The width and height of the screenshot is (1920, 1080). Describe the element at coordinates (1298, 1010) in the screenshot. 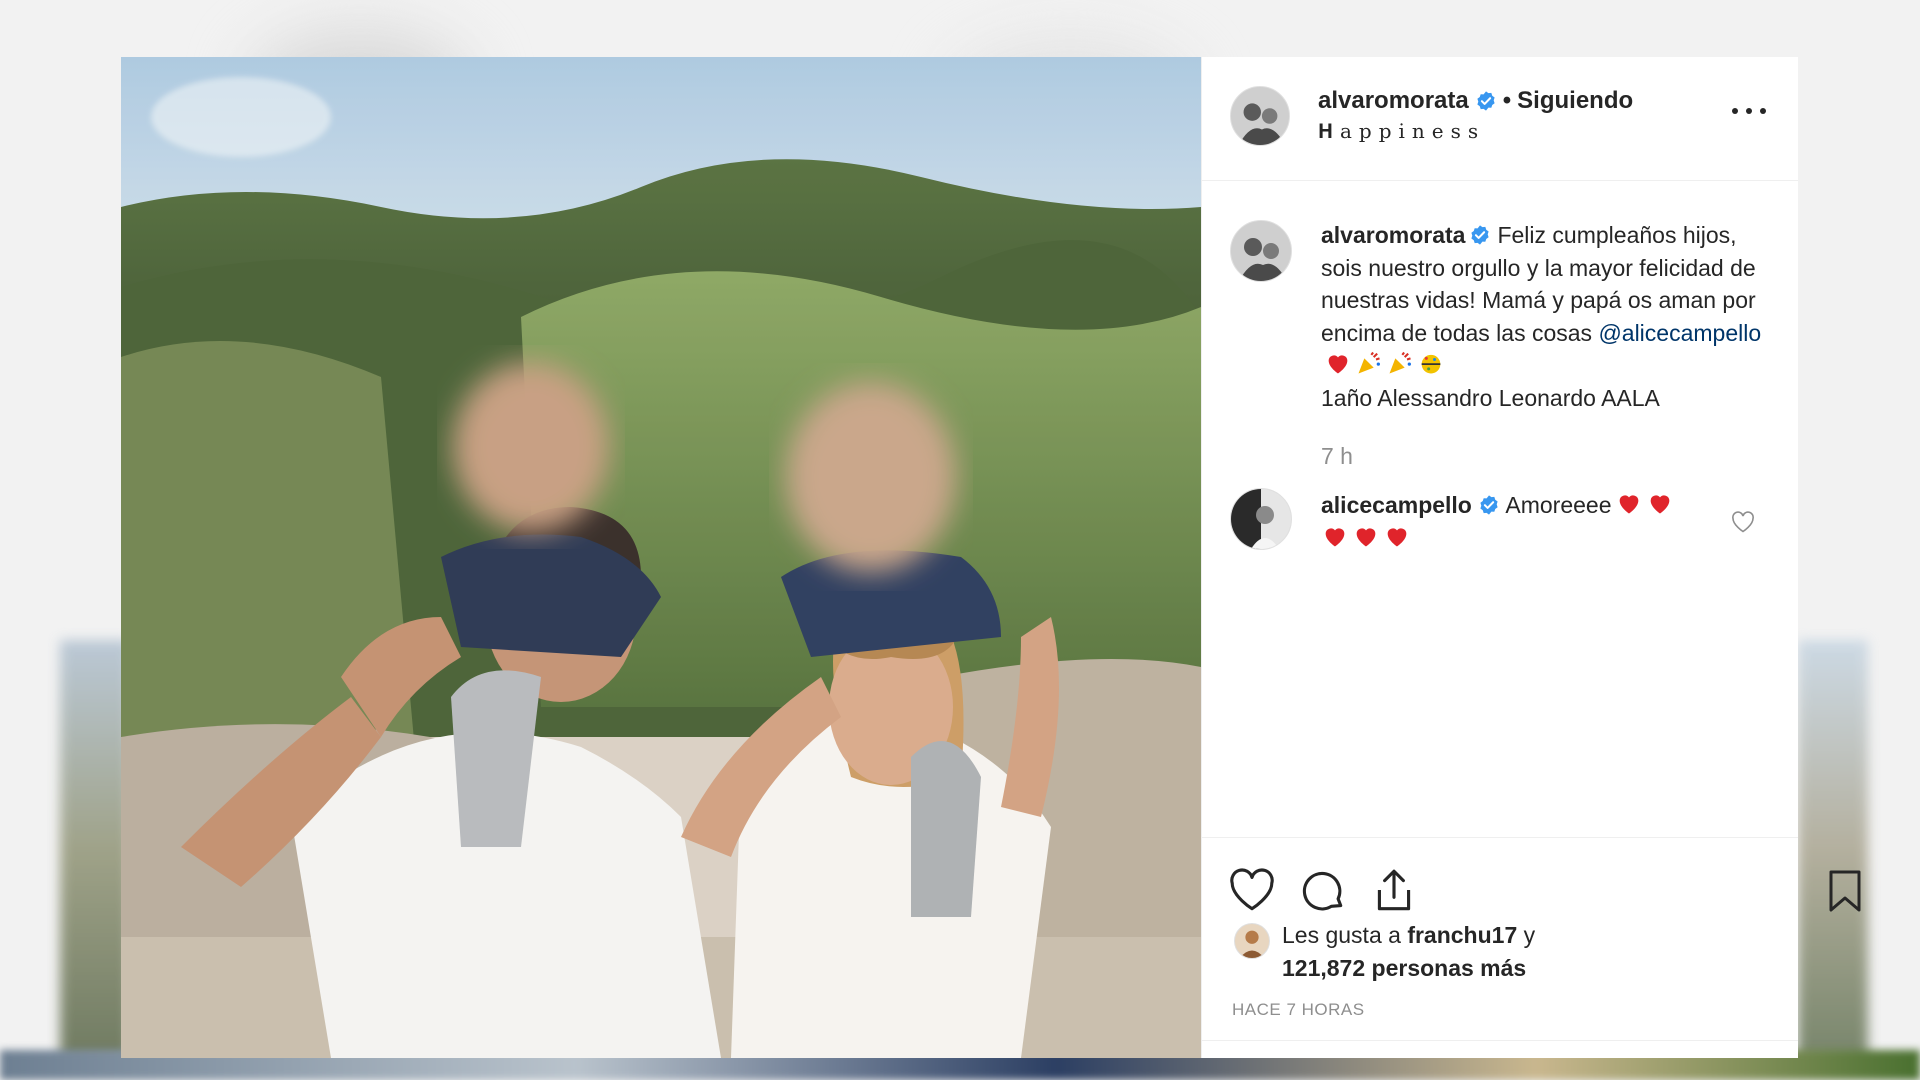

I see `post-timestamp: HACE 7 HORAS` at that location.